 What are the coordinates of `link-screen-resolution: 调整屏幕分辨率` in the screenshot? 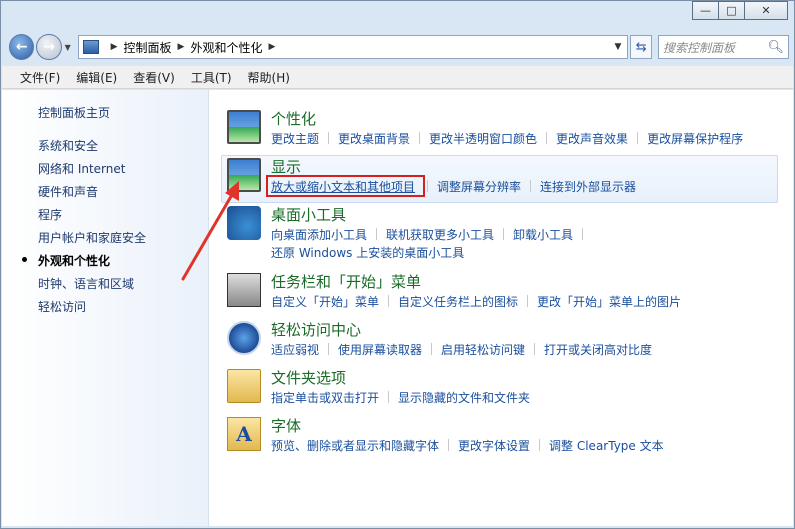 It's located at (479, 186).